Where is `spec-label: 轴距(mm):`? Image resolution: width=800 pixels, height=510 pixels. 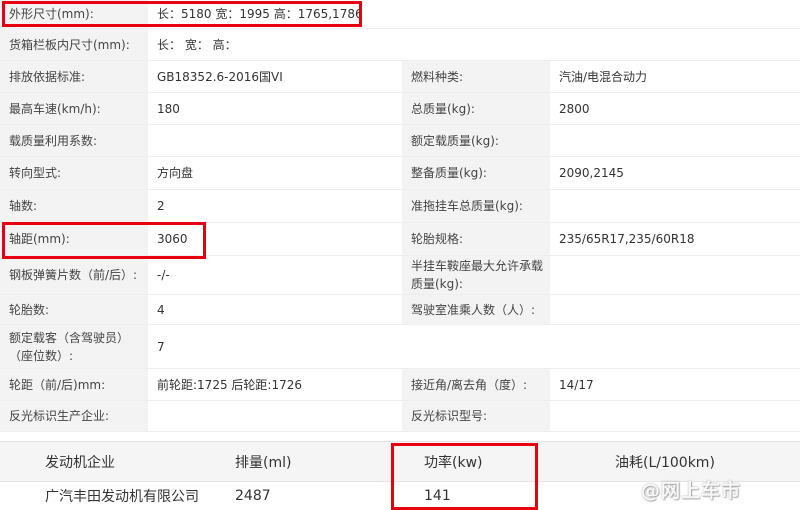
spec-label: 轴距(mm): is located at coordinates (74, 239).